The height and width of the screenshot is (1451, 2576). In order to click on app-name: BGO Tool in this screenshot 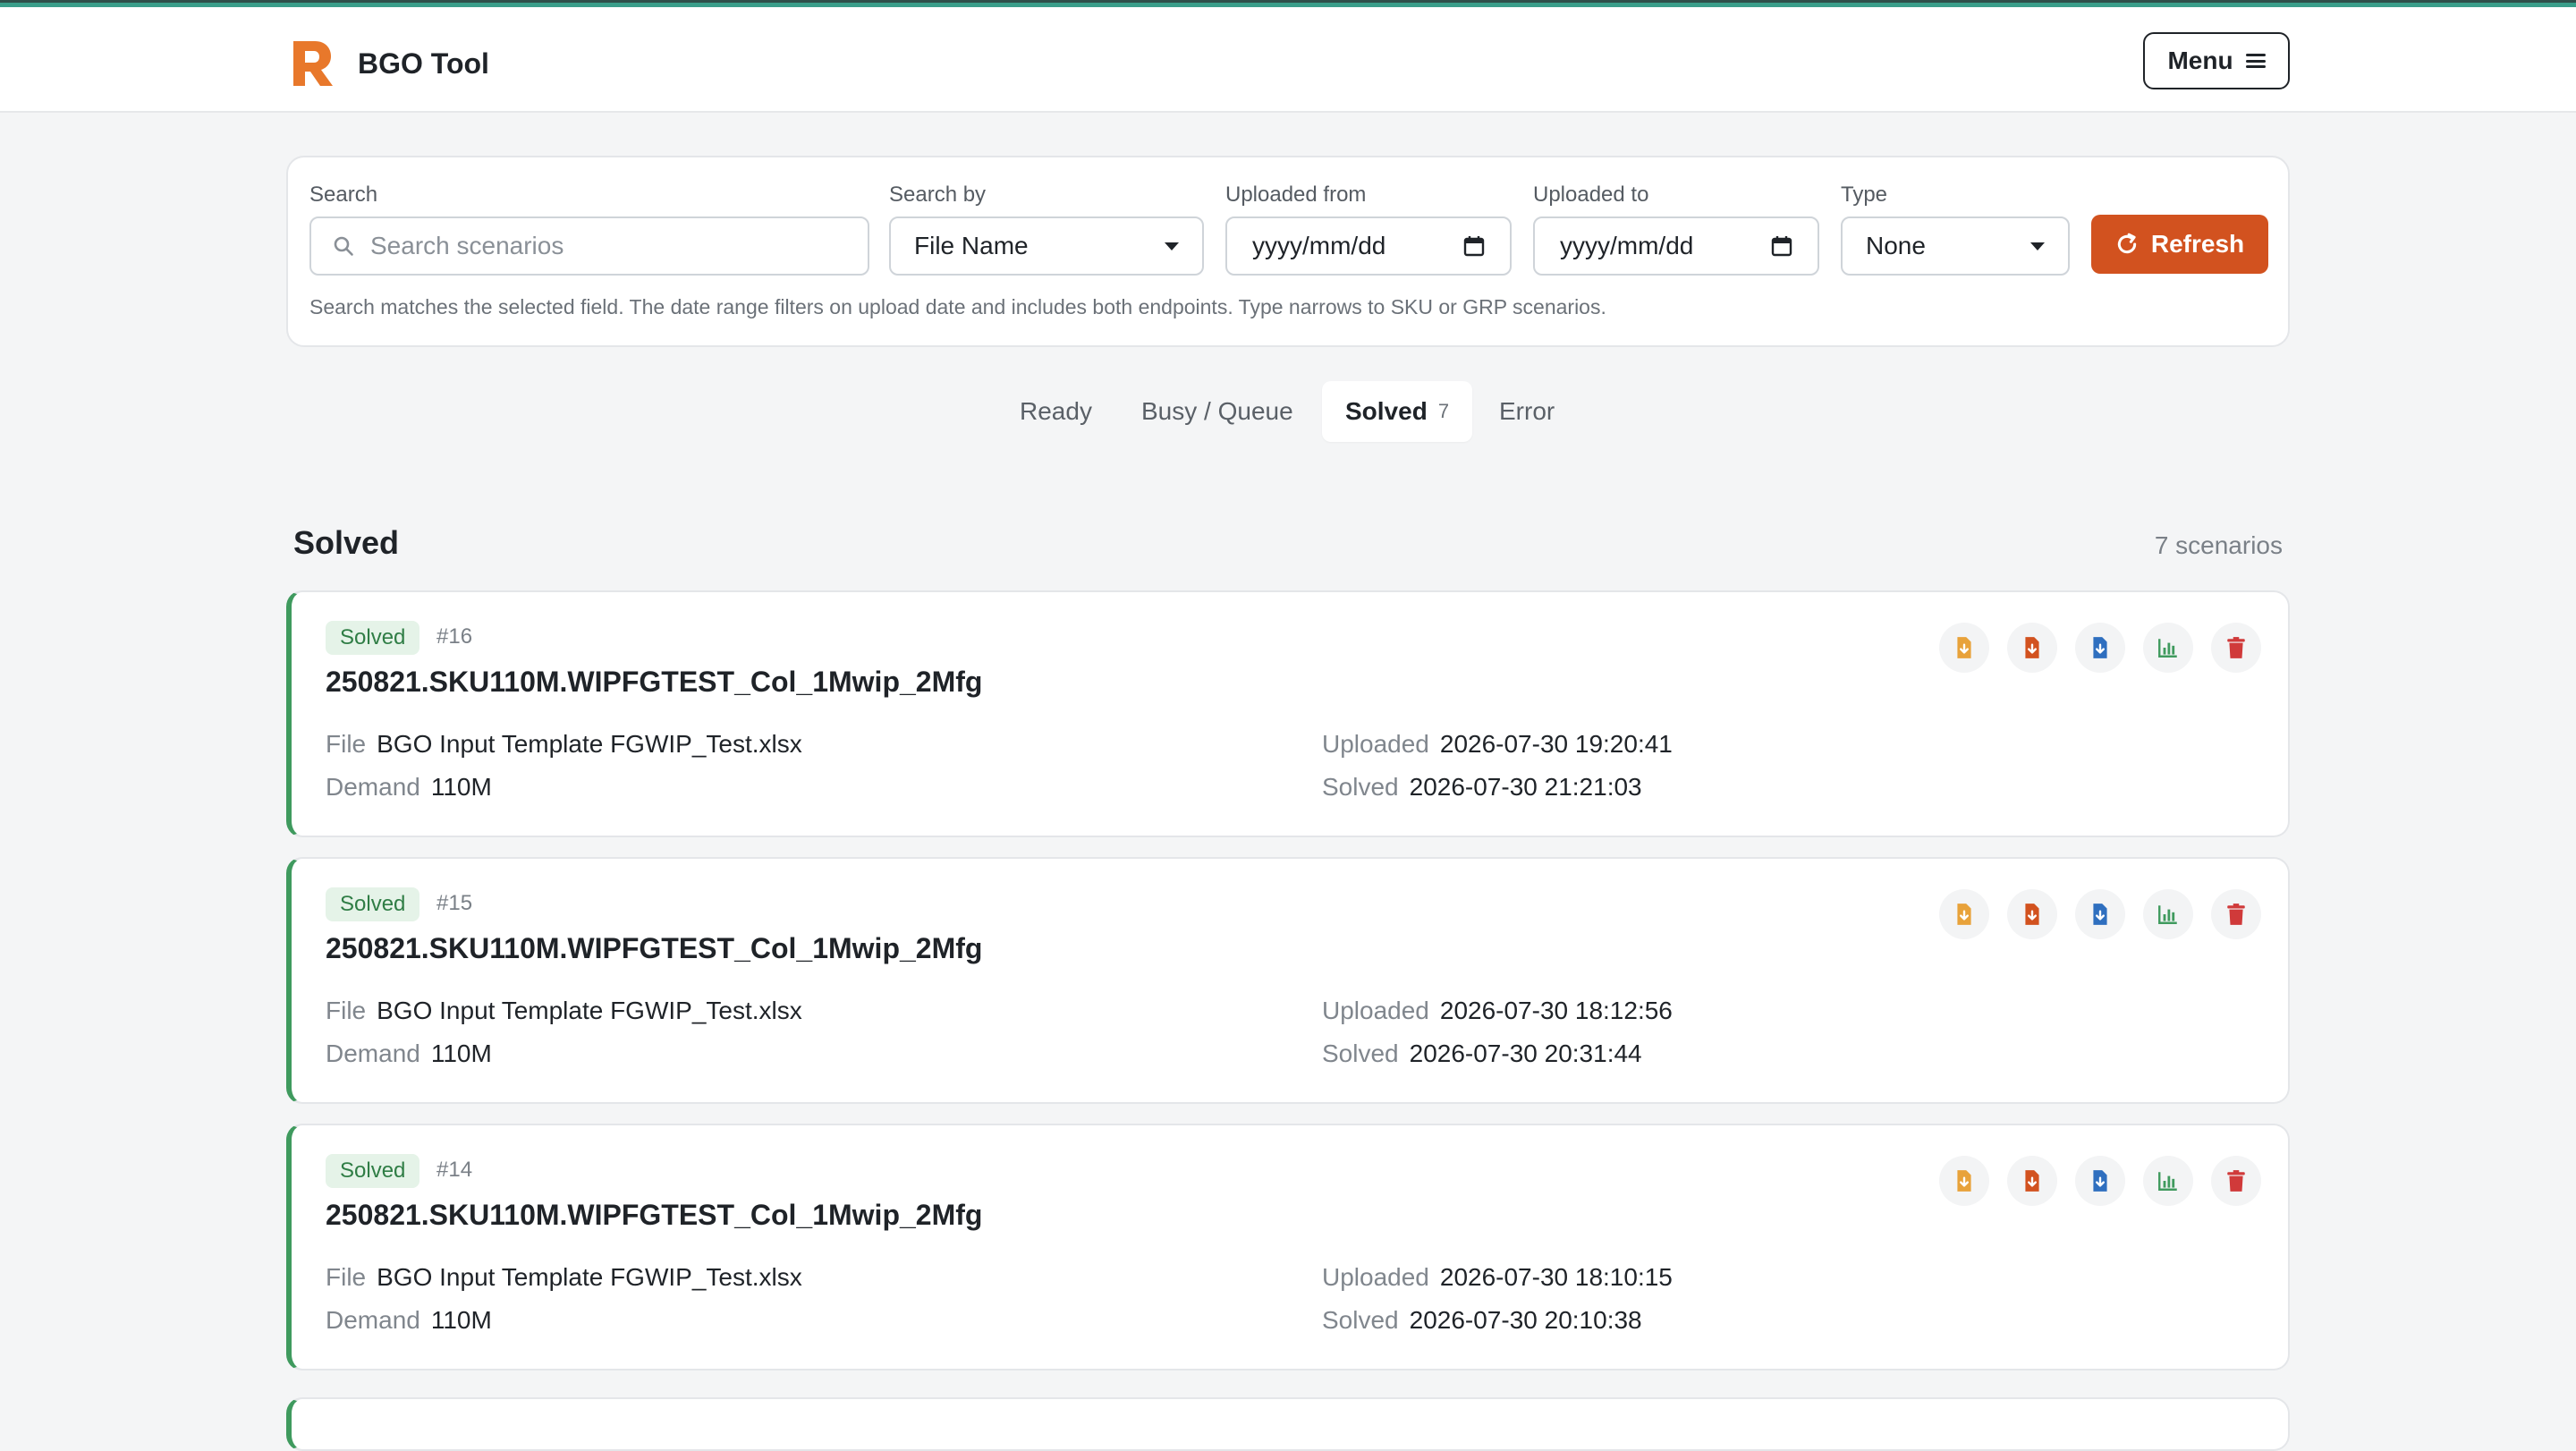, I will do `click(423, 64)`.